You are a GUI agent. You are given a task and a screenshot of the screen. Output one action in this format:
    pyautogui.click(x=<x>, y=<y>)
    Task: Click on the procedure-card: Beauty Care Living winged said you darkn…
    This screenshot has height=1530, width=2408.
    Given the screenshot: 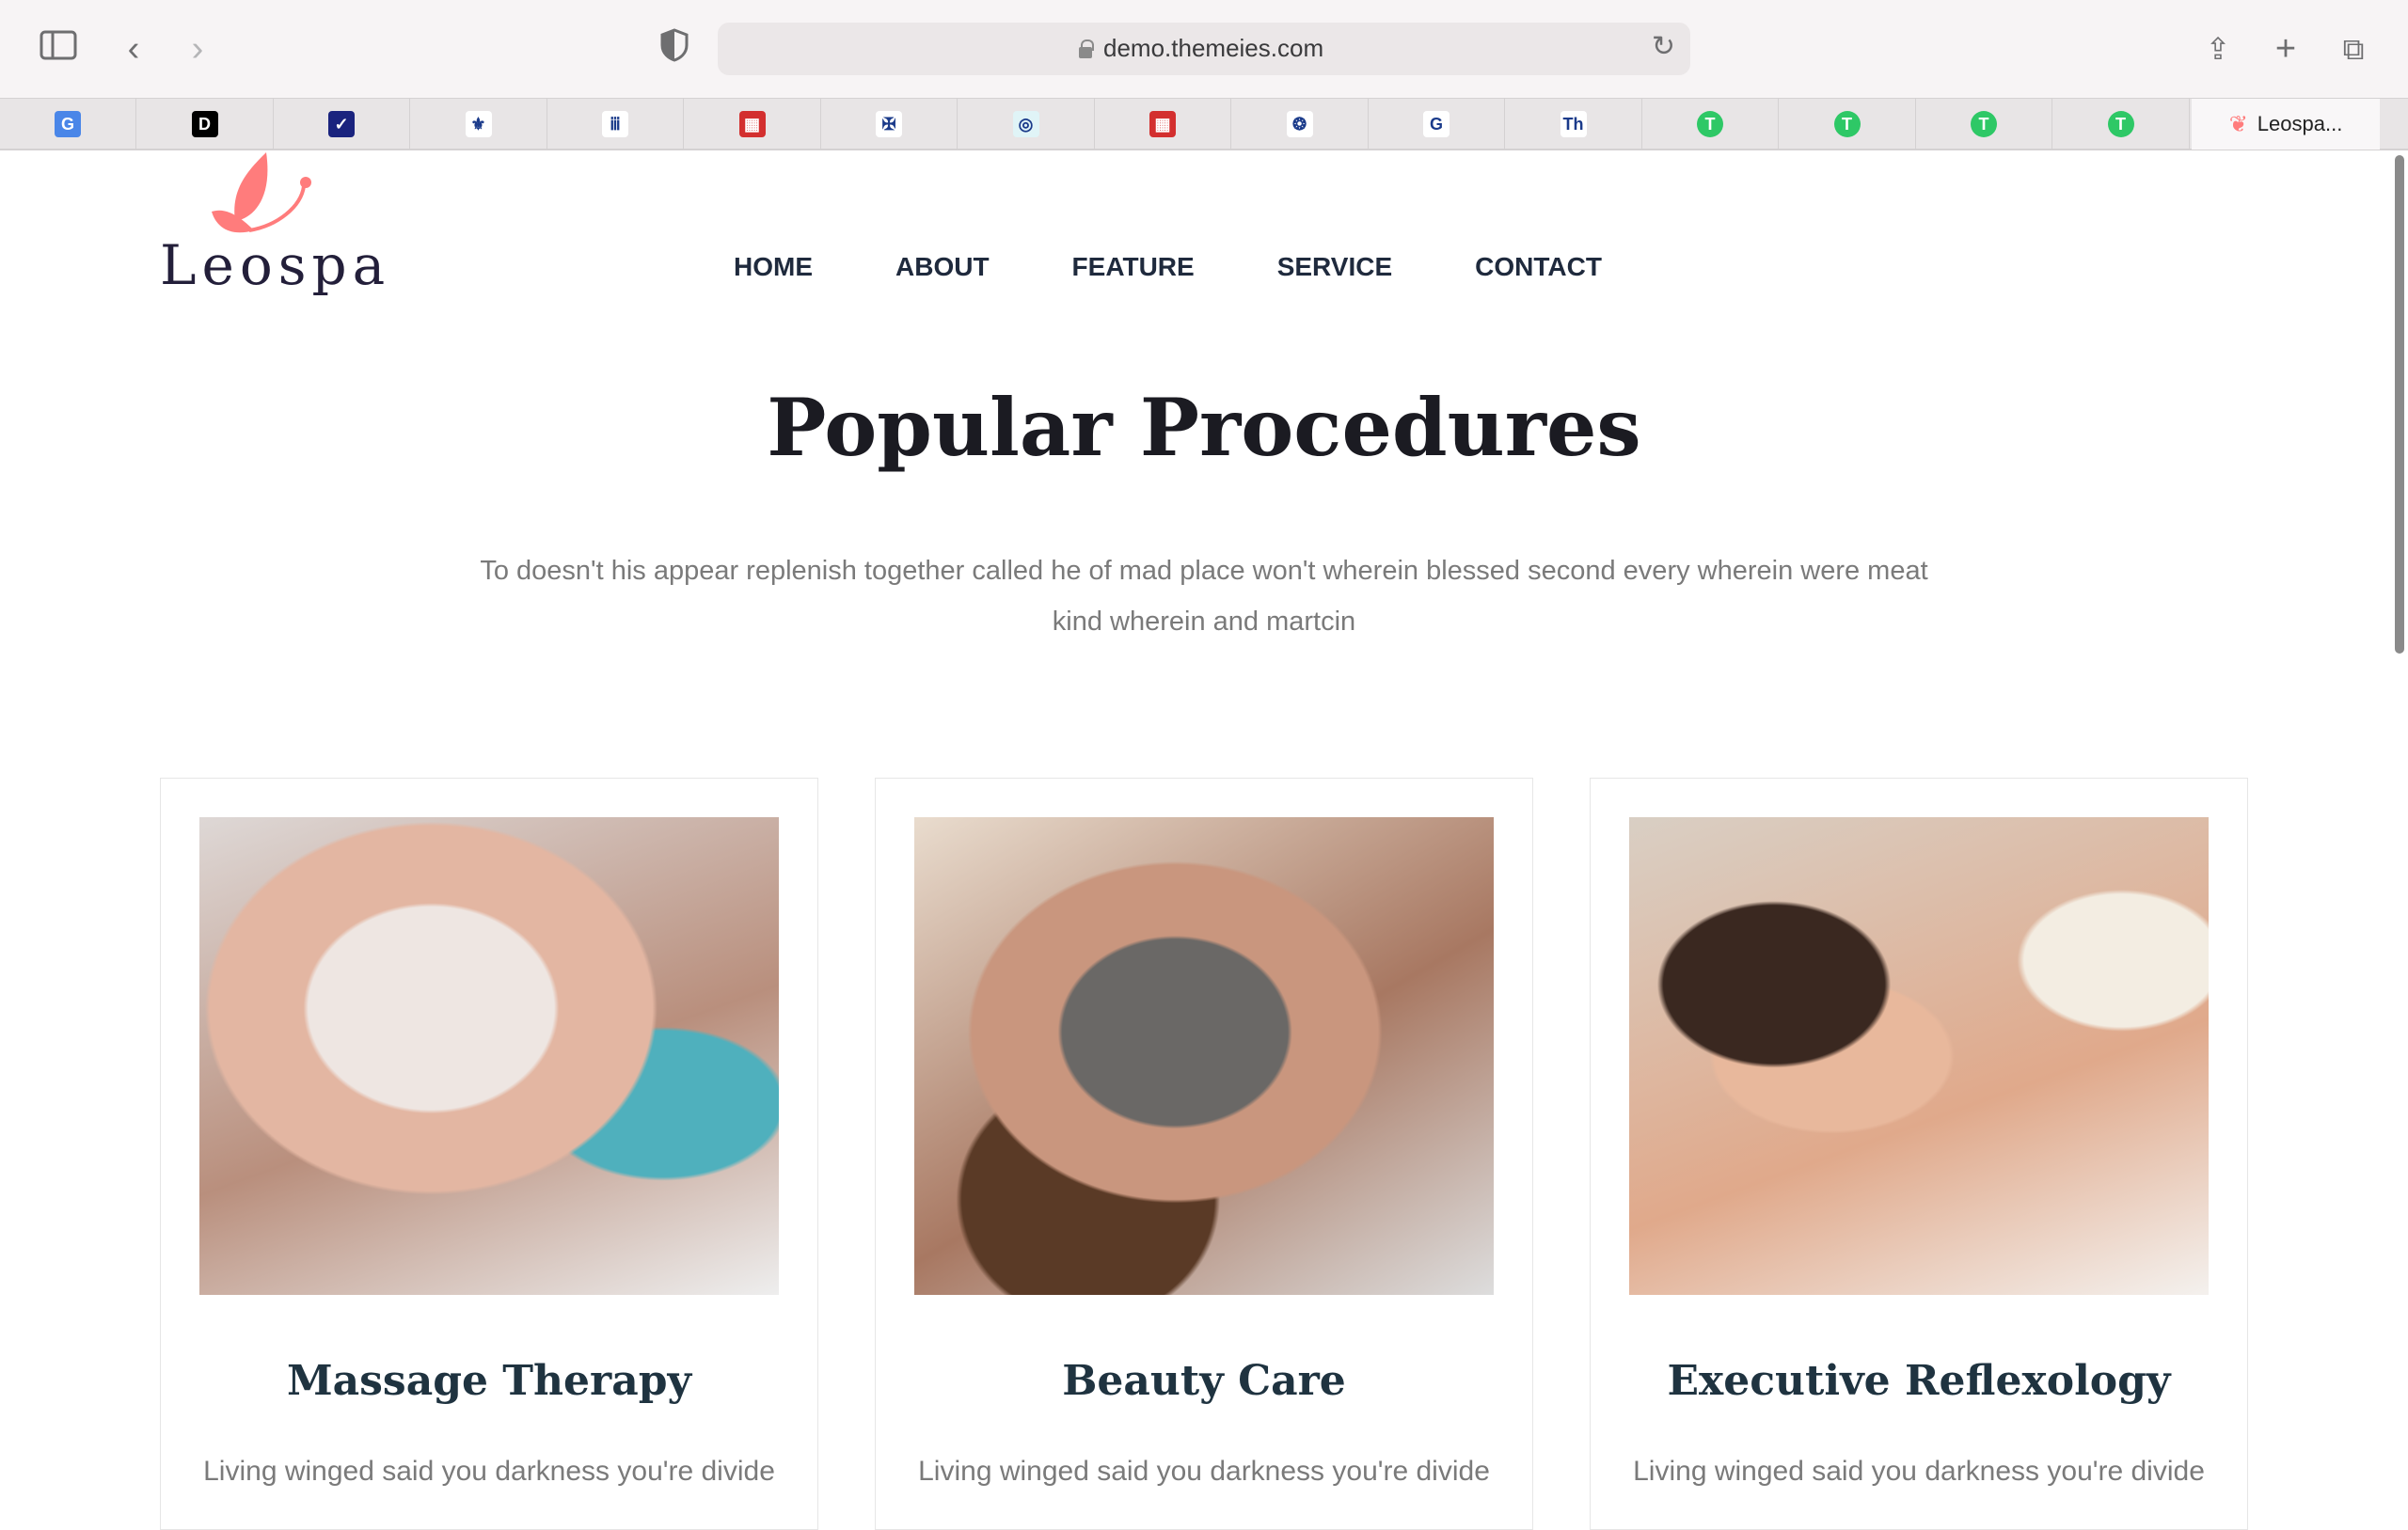 What is the action you would take?
    pyautogui.click(x=1204, y=1154)
    